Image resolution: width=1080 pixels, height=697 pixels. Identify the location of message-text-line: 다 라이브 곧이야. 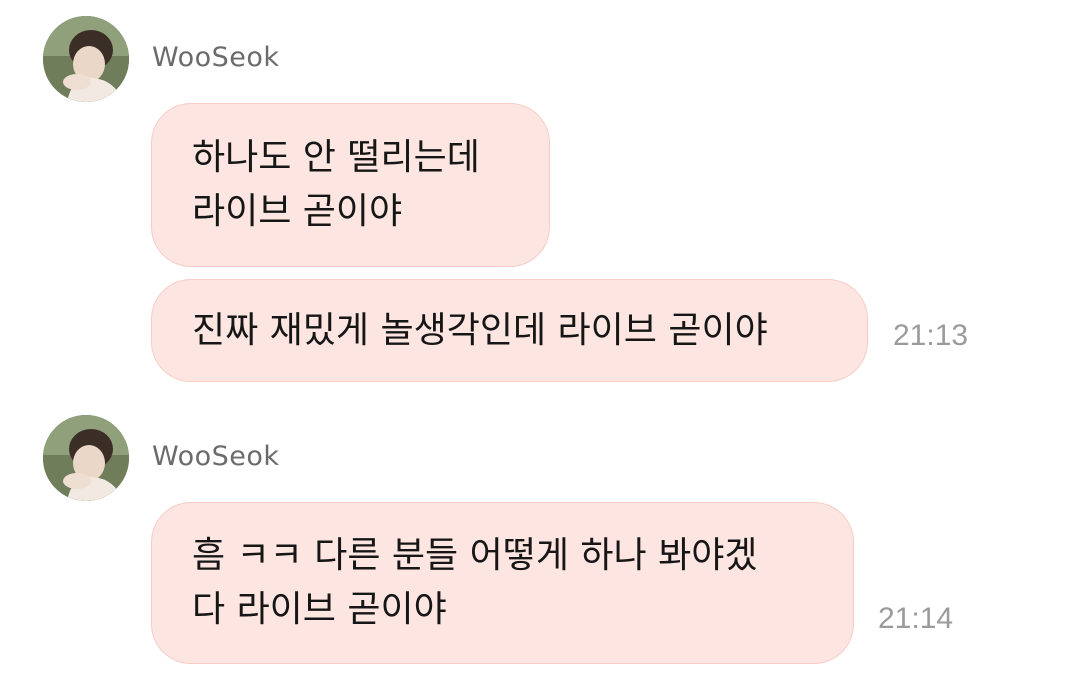
(319, 609).